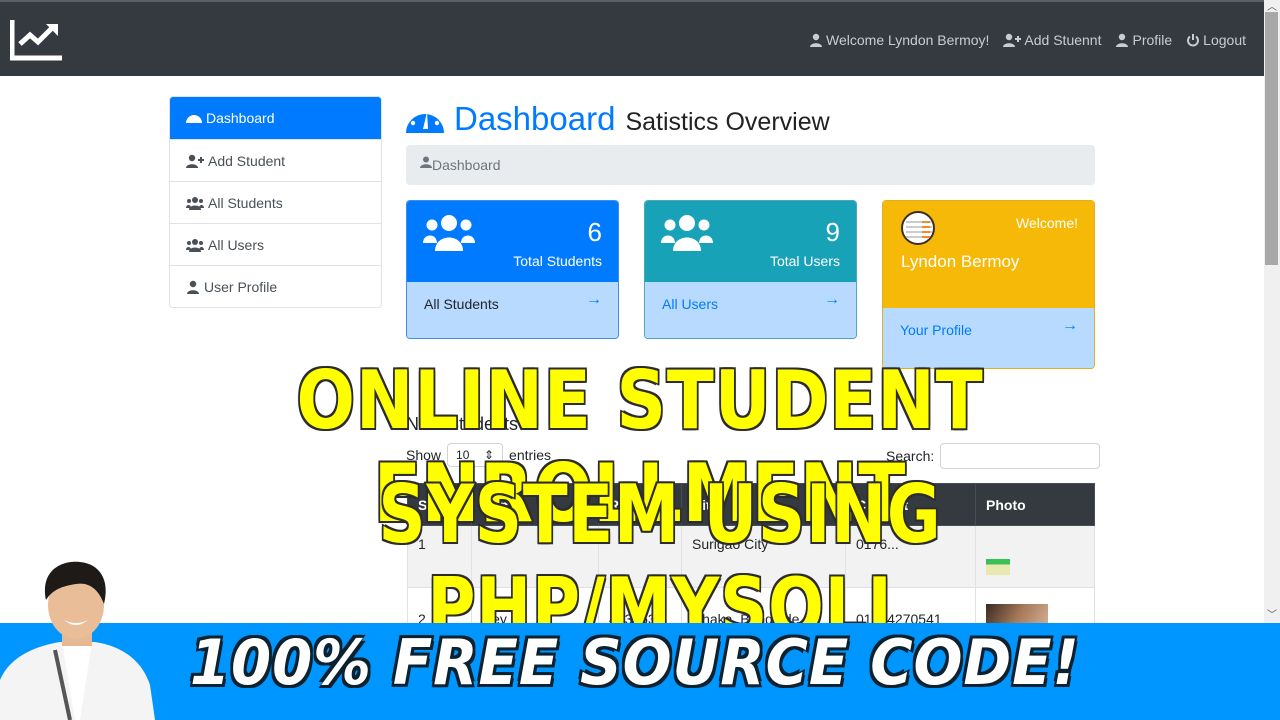 The width and height of the screenshot is (1280, 720). I want to click on chart-line-icon, so click(37, 40).